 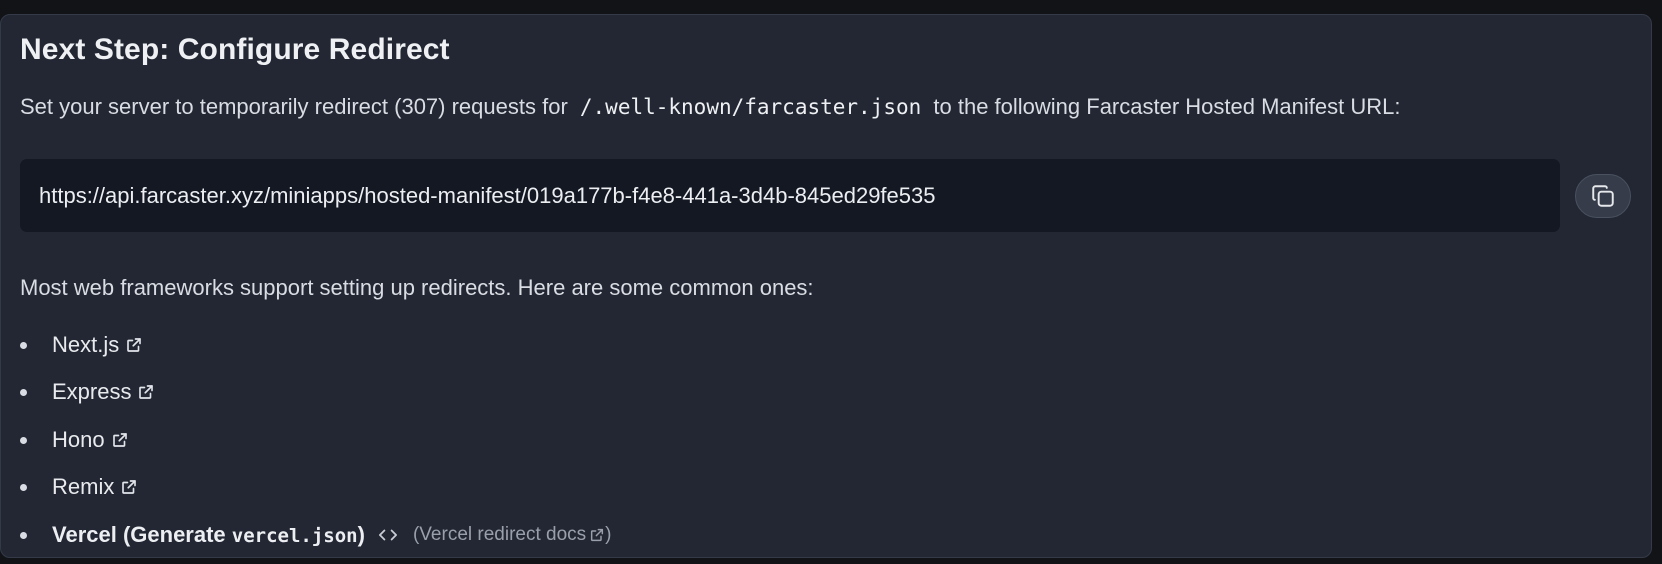 I want to click on list-item-hono: Hono, so click(x=306, y=440).